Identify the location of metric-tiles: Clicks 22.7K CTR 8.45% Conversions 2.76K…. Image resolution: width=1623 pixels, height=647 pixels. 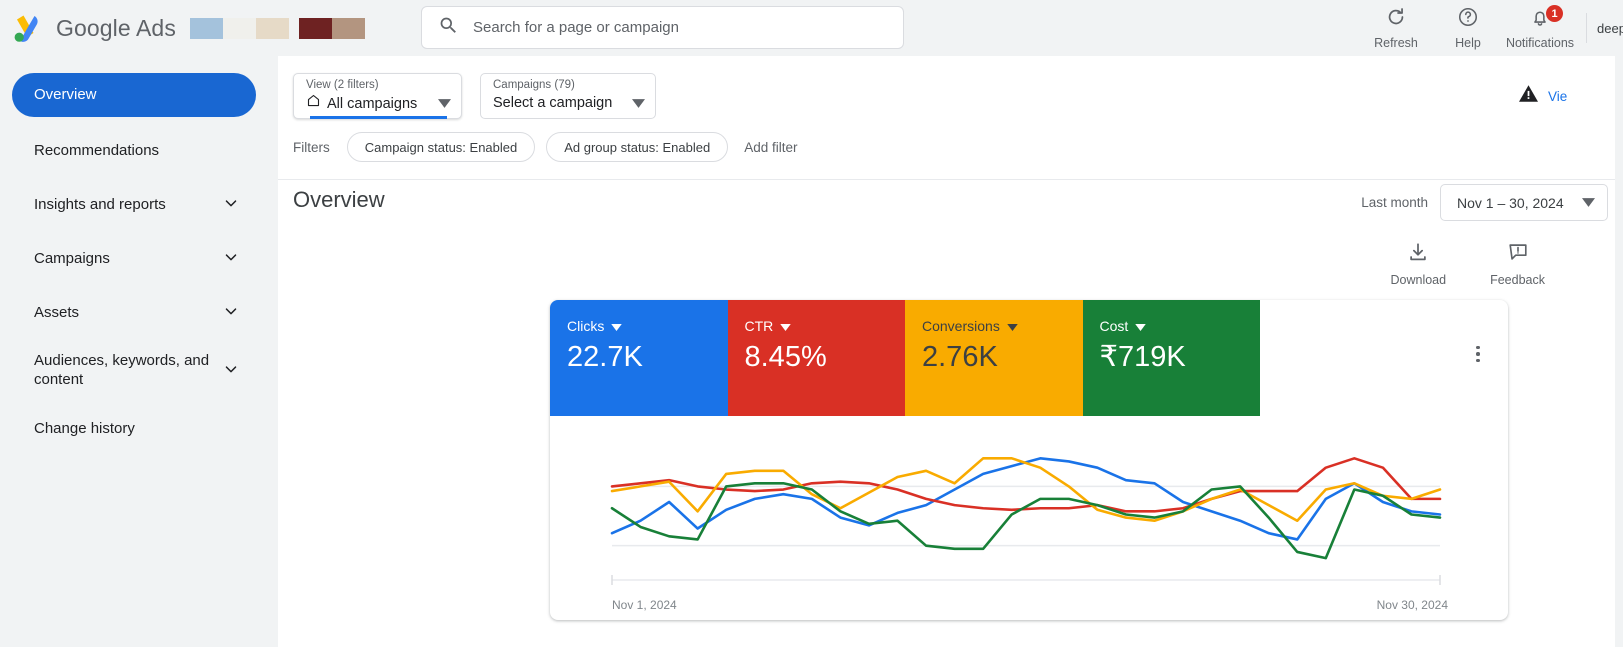
(905, 358).